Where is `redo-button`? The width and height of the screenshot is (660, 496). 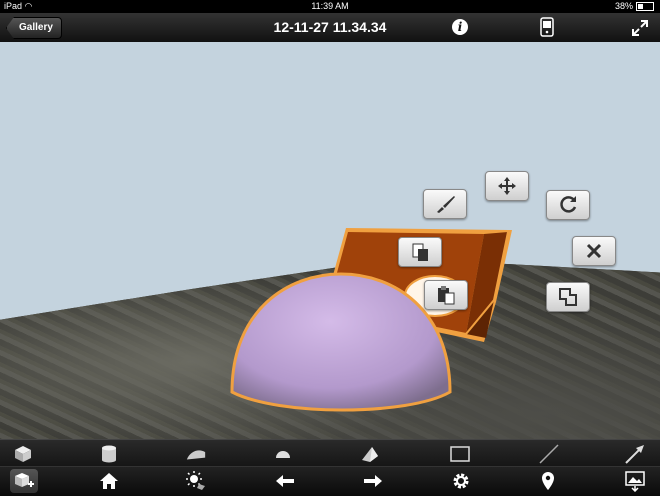 redo-button is located at coordinates (373, 481).